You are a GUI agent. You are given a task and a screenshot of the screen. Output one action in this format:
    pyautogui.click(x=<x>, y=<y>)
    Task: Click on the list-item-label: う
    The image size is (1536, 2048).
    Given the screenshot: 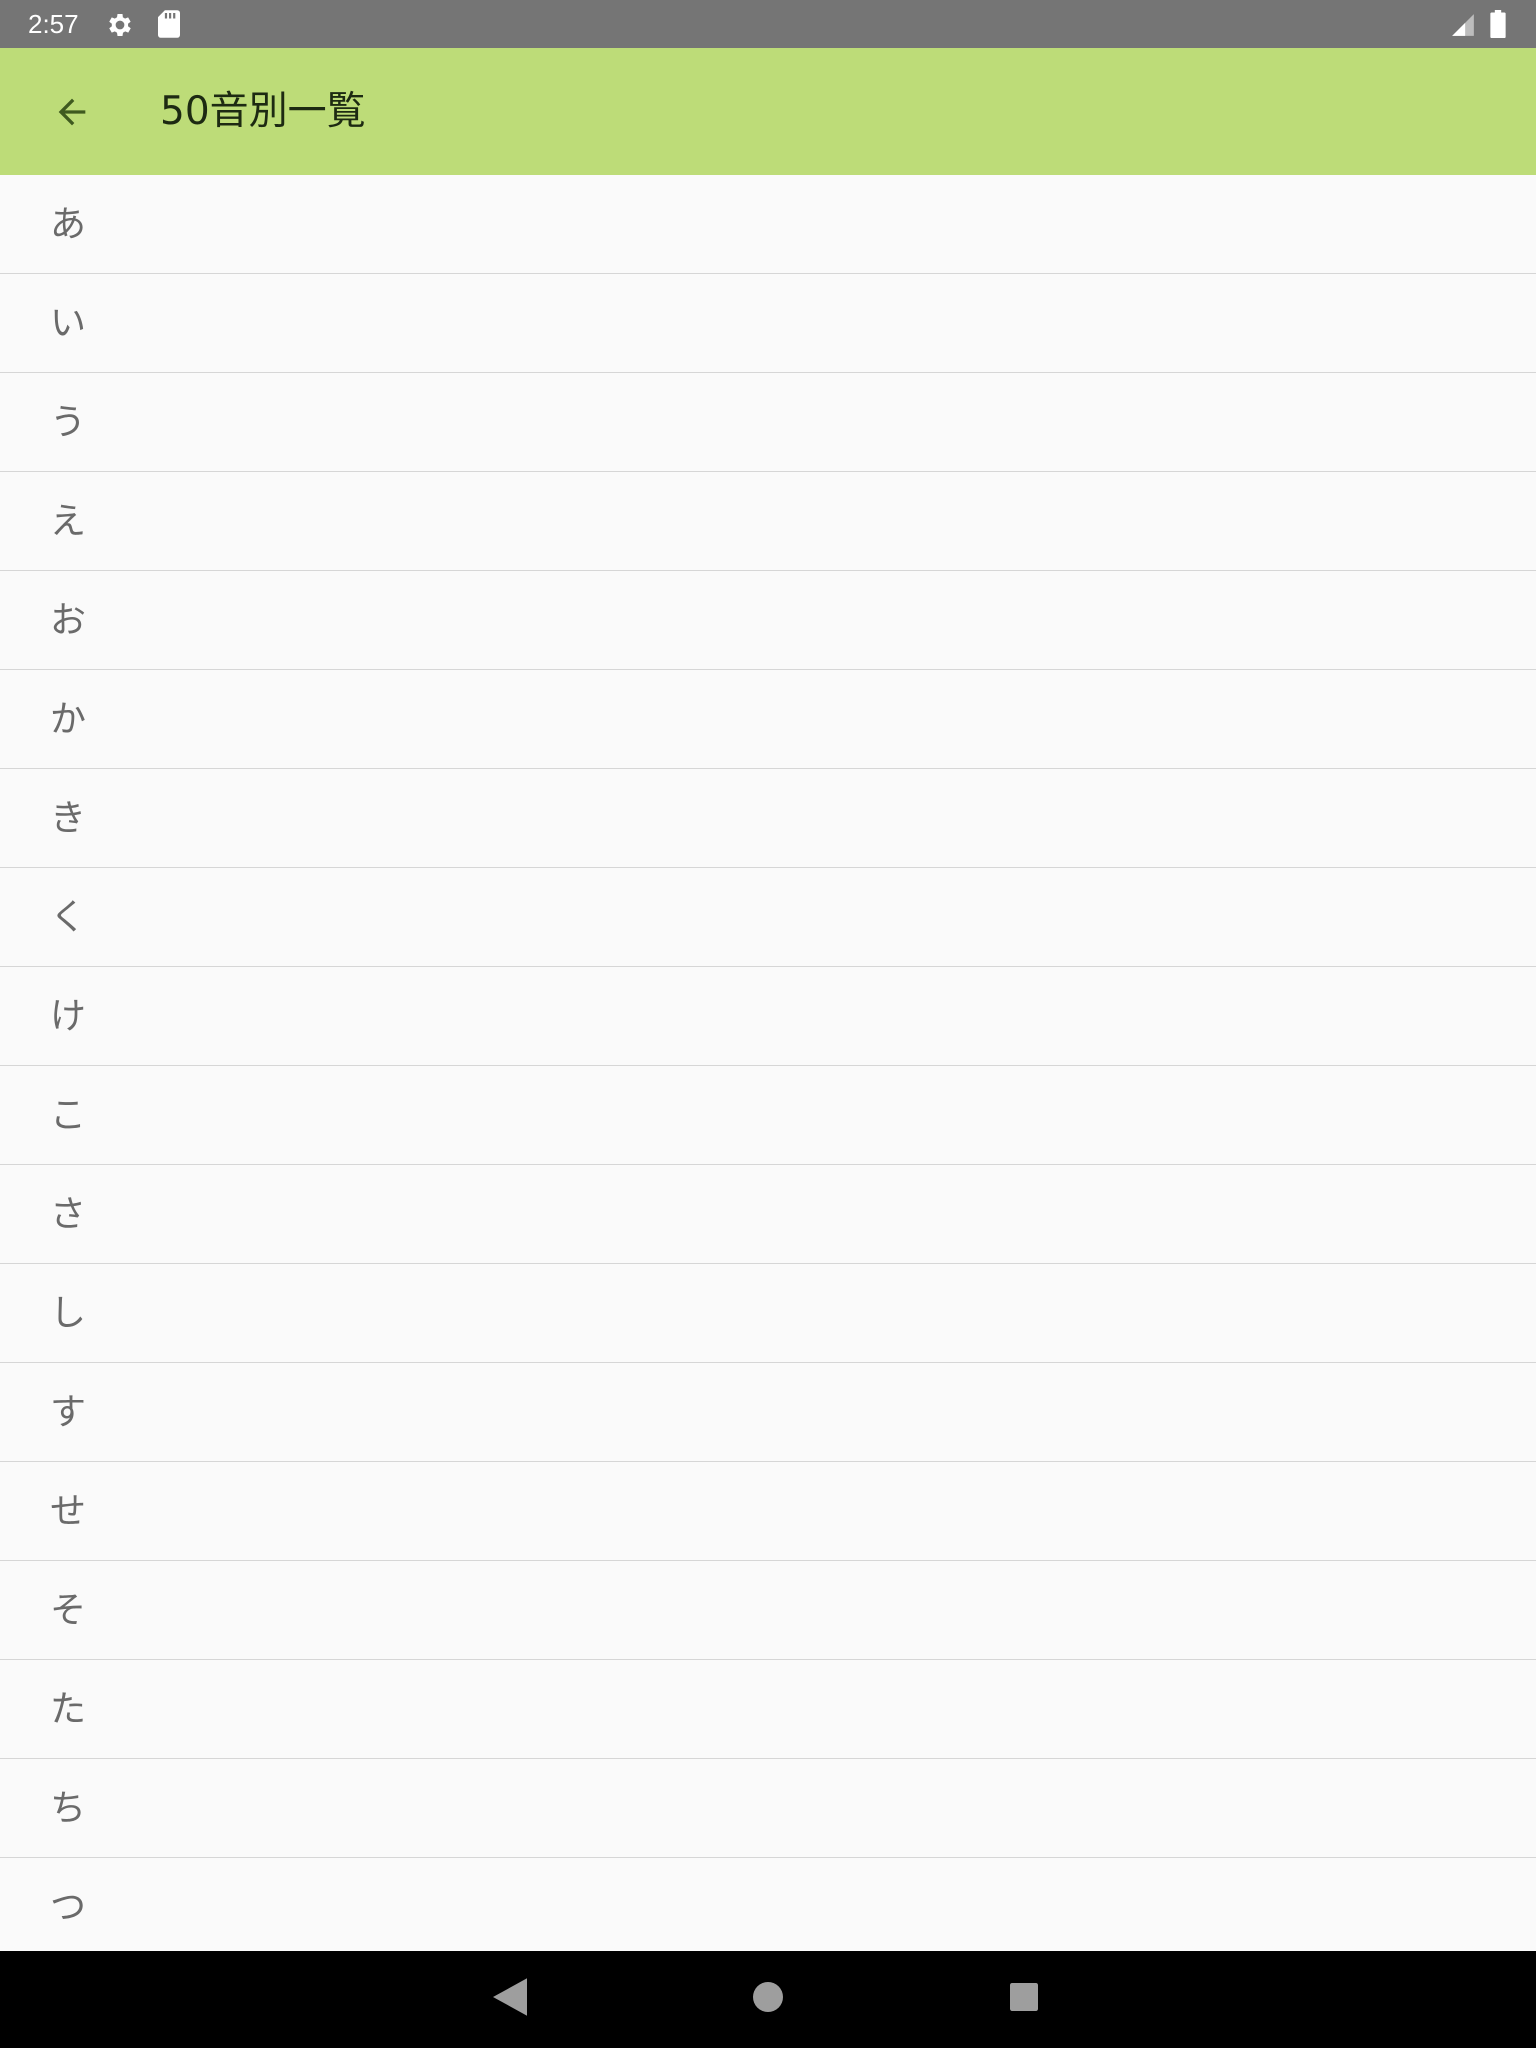 What is the action you would take?
    pyautogui.click(x=68, y=422)
    